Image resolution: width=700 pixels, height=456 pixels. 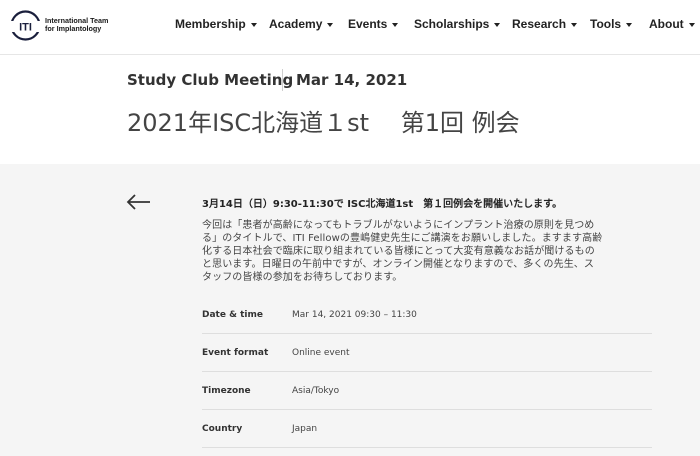 I want to click on nav-tools: Tools, so click(x=611, y=24).